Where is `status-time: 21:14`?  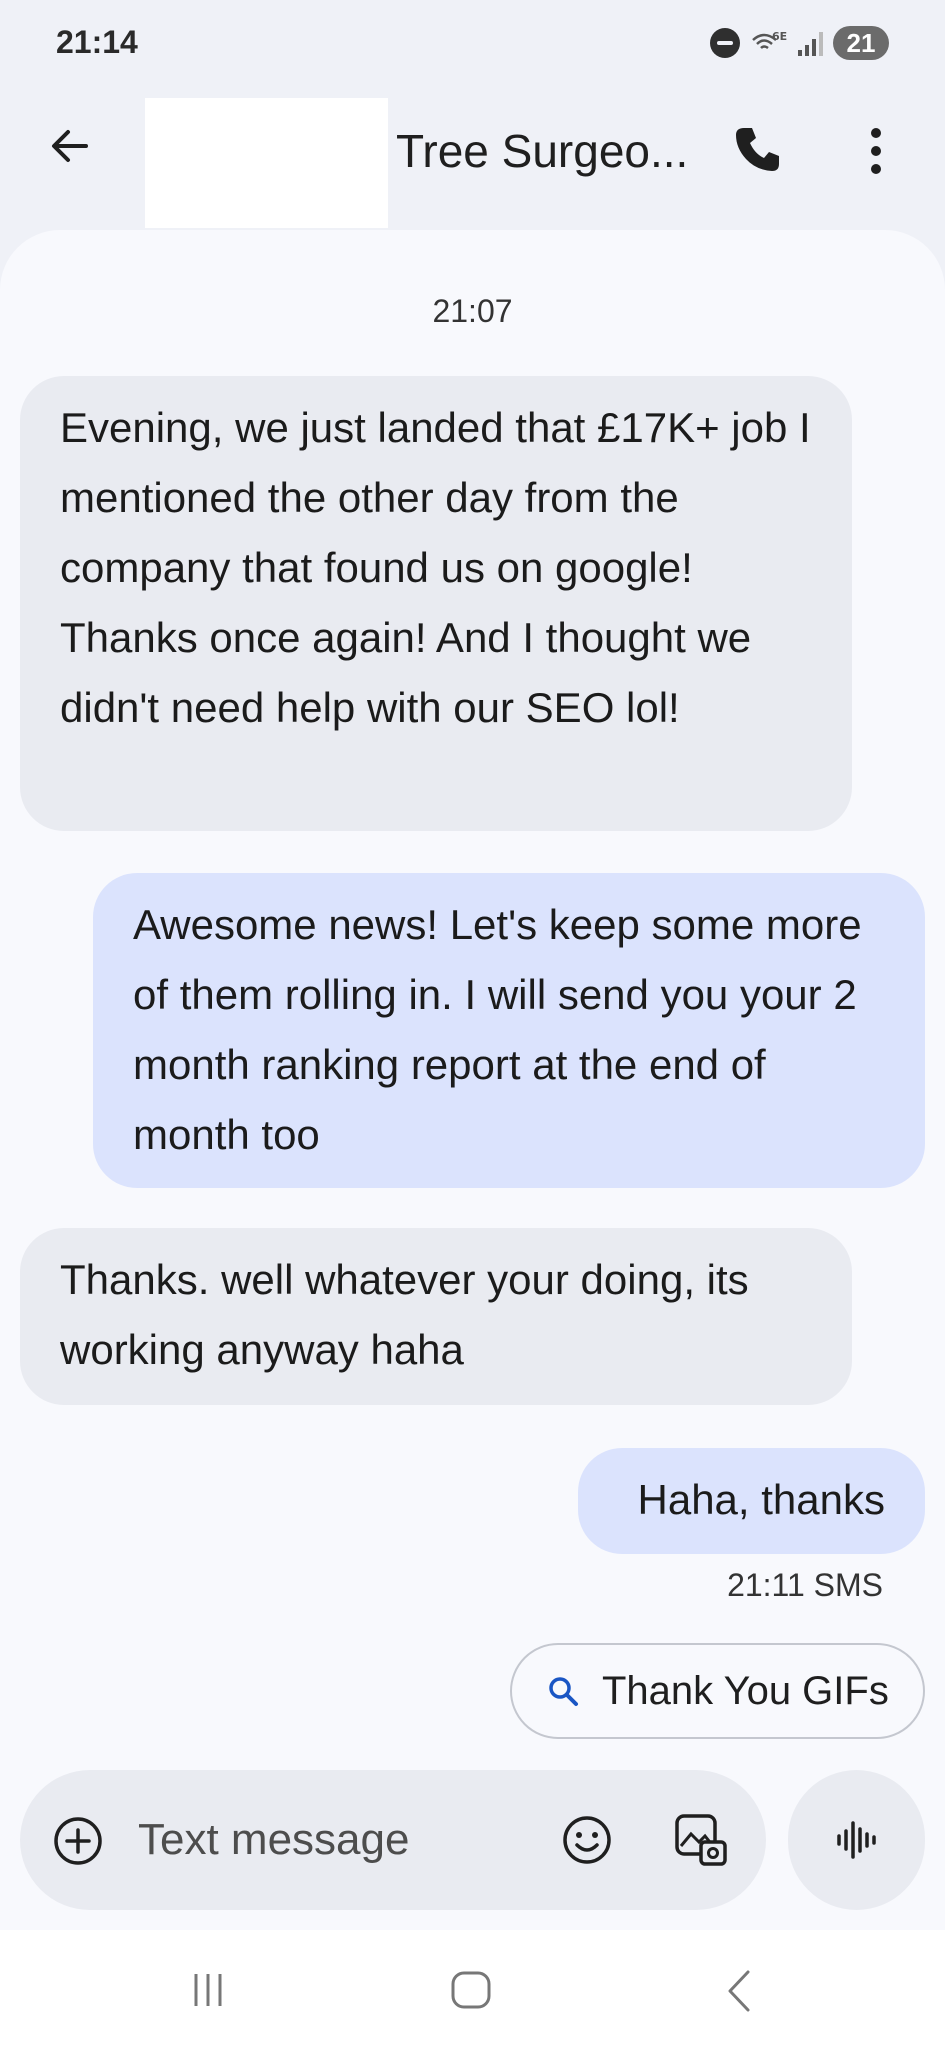 status-time: 21:14 is located at coordinates (97, 42).